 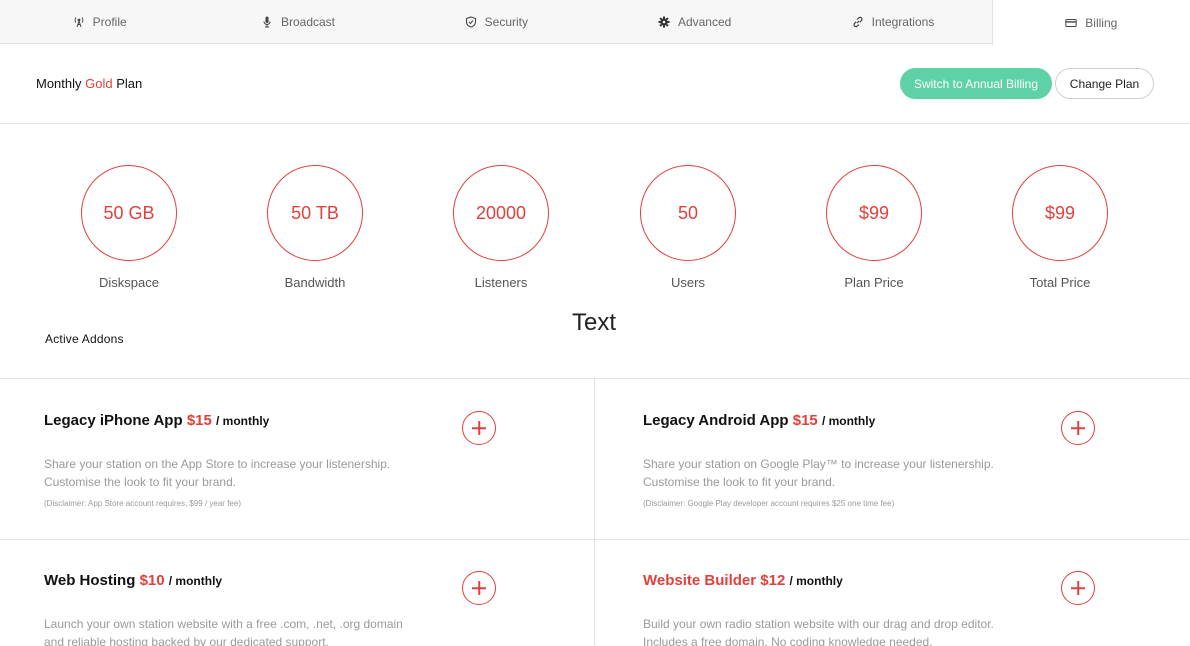 I want to click on stat-listeners: 20000 Listeners, so click(x=501, y=227).